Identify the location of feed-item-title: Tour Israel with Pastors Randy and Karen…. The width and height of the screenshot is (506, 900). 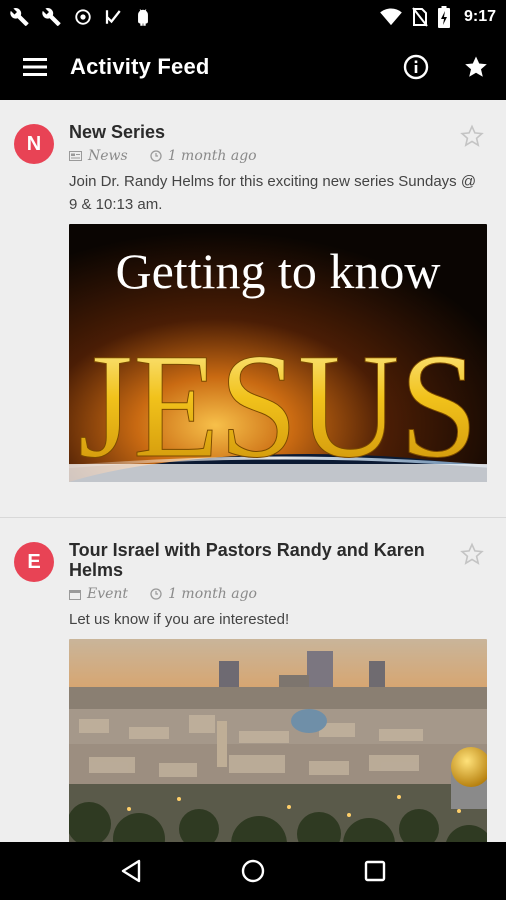
(247, 560).